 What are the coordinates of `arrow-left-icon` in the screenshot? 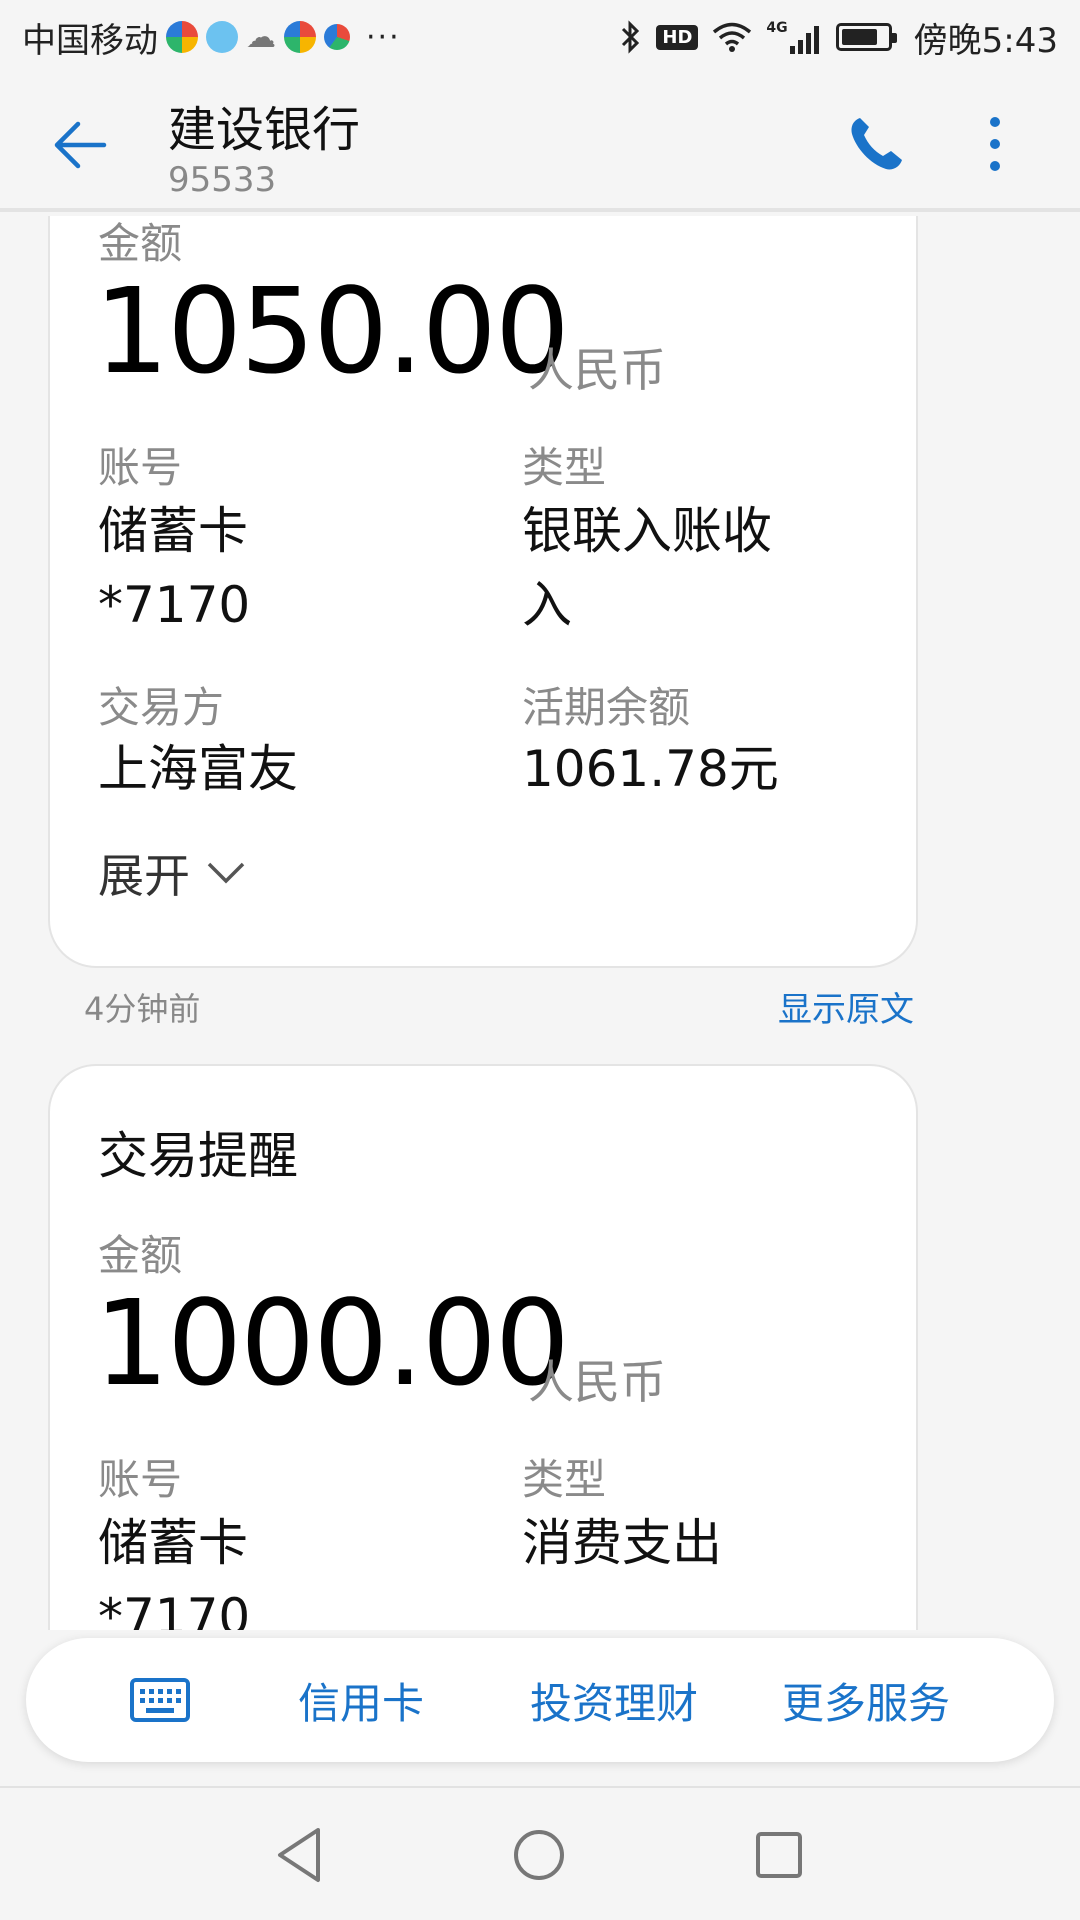 It's located at (83, 145).